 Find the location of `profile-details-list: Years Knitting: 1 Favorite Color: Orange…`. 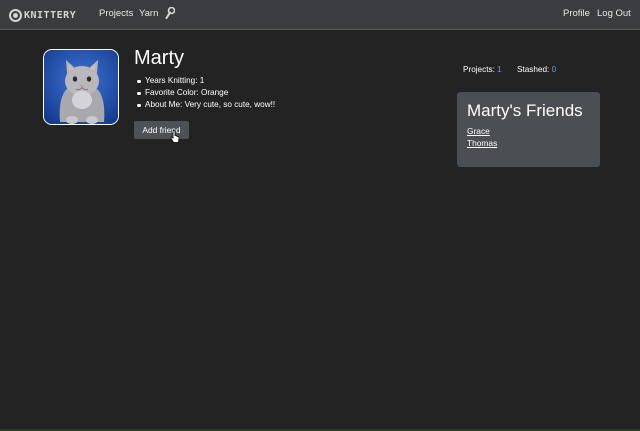

profile-details-list: Years Knitting: 1 Favorite Color: Orange… is located at coordinates (206, 93).